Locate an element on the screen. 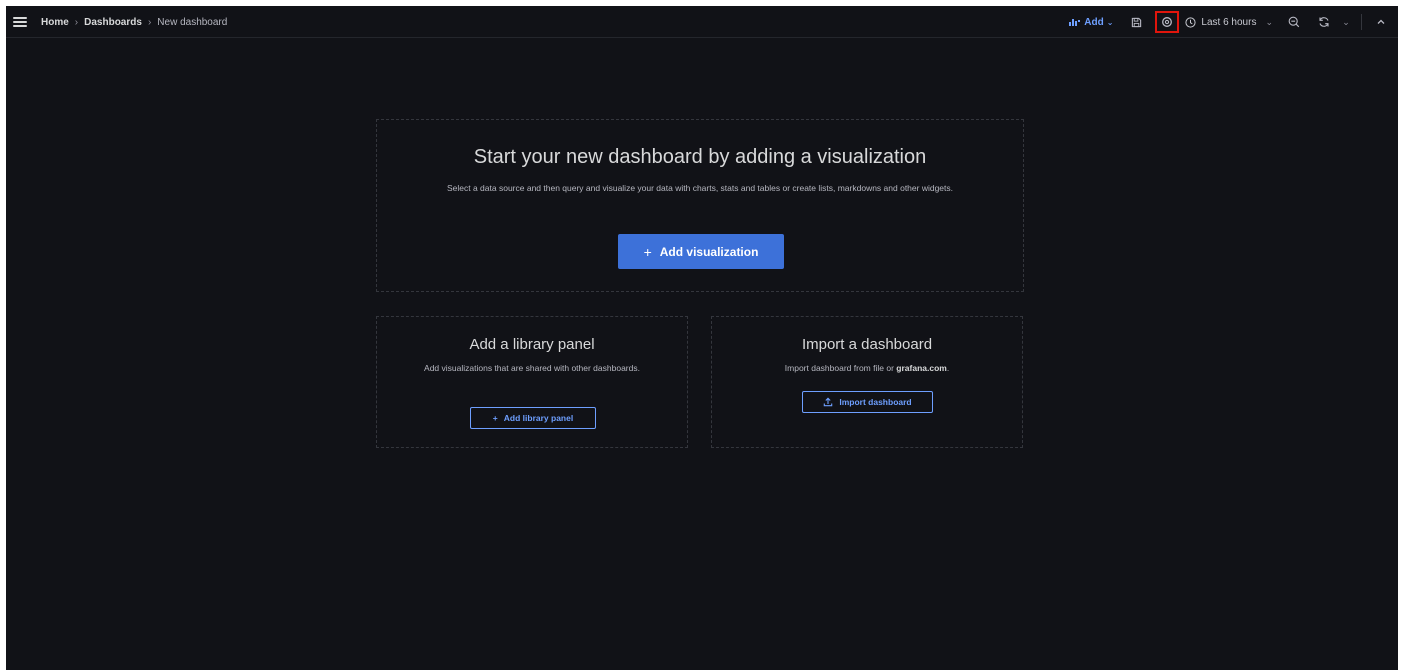 The width and height of the screenshot is (1404, 670). chevron-up-icon is located at coordinates (1381, 22).